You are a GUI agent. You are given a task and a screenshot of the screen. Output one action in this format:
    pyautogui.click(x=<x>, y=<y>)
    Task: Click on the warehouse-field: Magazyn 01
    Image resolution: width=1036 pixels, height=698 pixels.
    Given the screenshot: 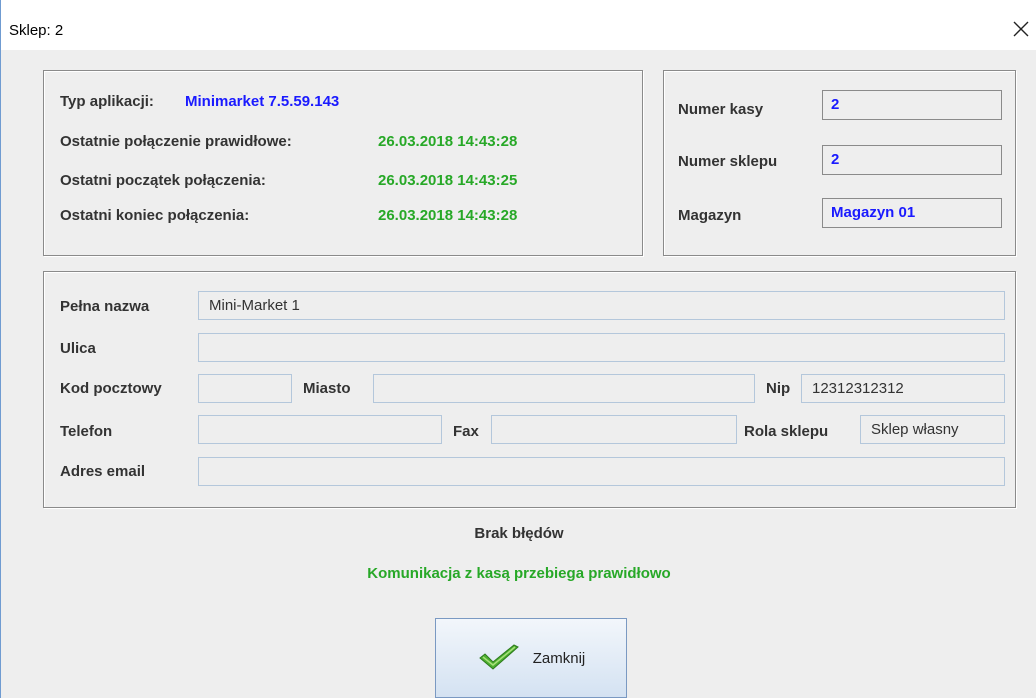 What is the action you would take?
    pyautogui.click(x=912, y=213)
    